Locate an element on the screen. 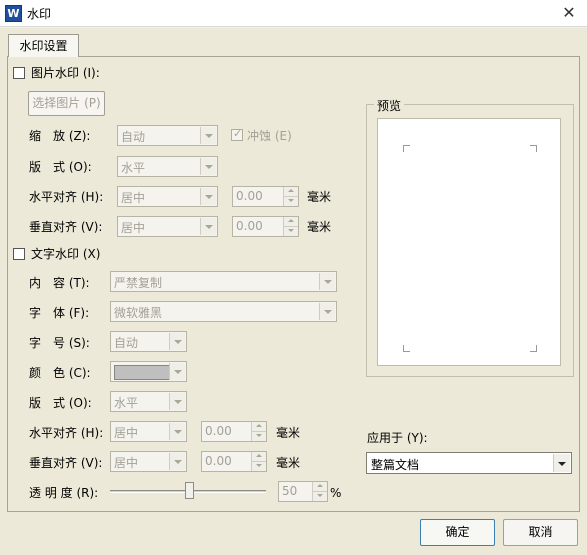 This screenshot has width=587, height=555. font-select: 微软雅黑 is located at coordinates (223, 311).